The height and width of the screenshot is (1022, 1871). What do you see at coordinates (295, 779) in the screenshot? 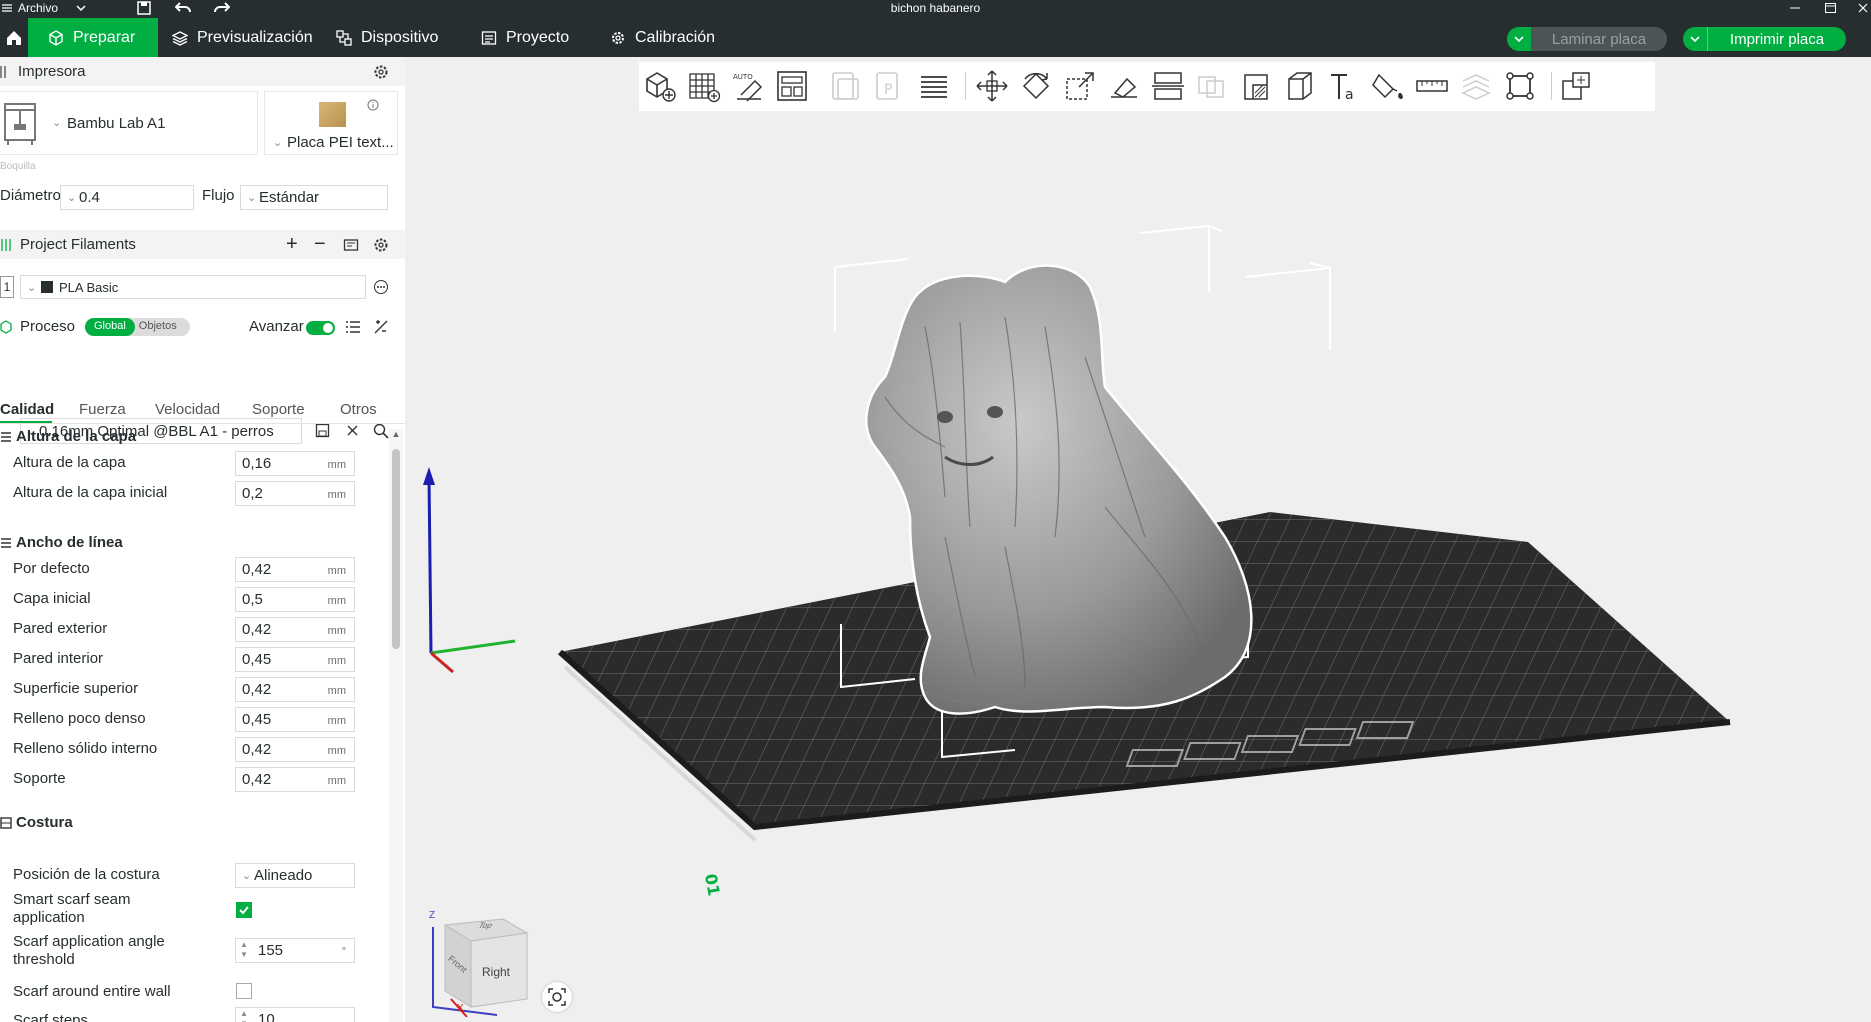
I see `line-width-support-input: 0,42 mm` at bounding box center [295, 779].